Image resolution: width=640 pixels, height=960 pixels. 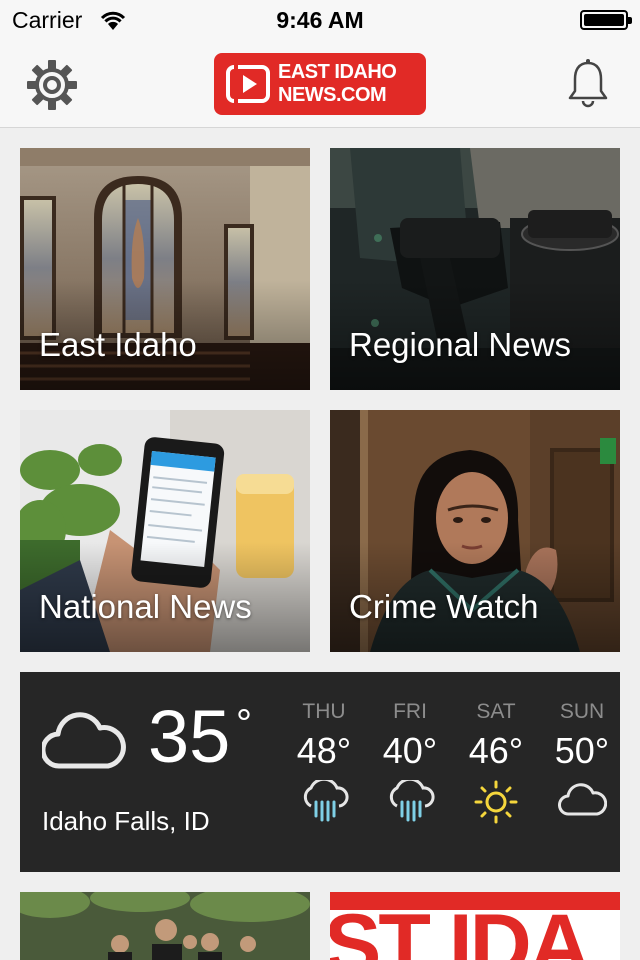 What do you see at coordinates (324, 750) in the screenshot?
I see `forecast-temp: 48°` at bounding box center [324, 750].